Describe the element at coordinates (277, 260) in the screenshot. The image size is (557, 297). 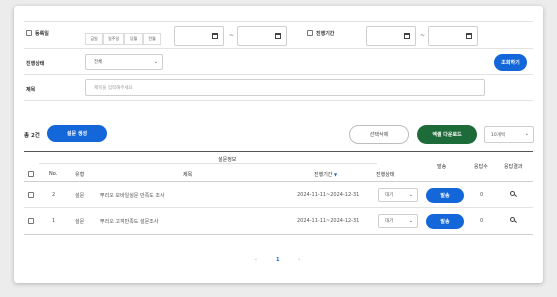
I see `page-number-current: 1` at that location.